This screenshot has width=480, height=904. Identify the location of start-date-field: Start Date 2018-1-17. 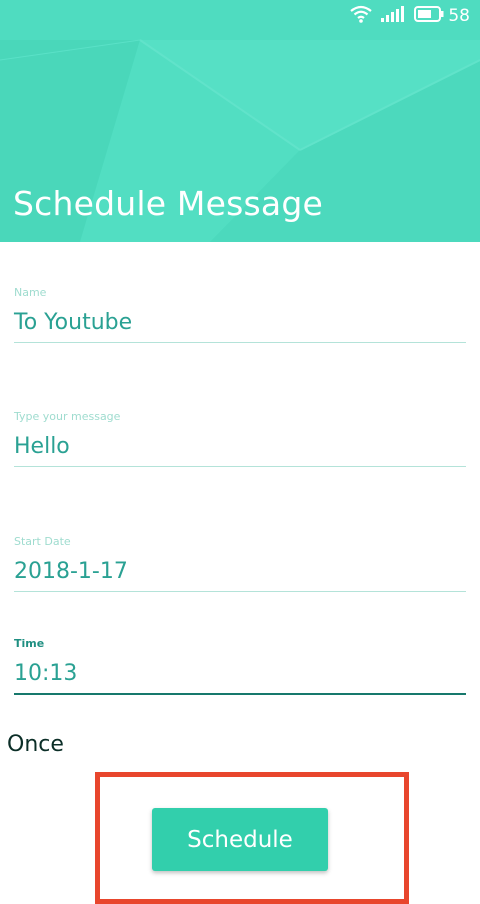
(240, 563).